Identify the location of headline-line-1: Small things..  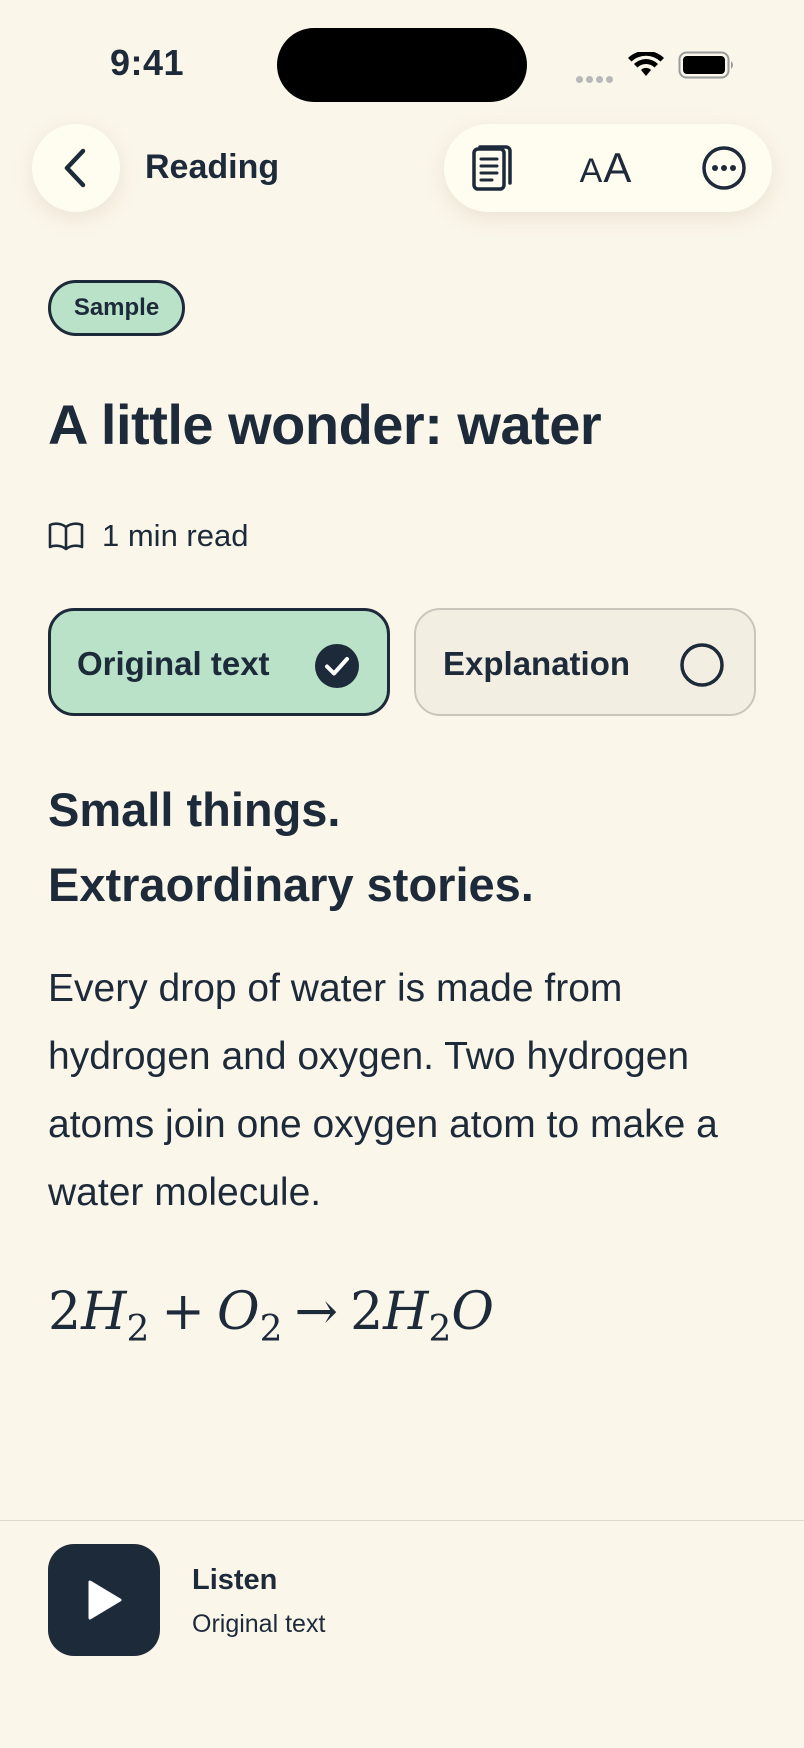
(194, 809).